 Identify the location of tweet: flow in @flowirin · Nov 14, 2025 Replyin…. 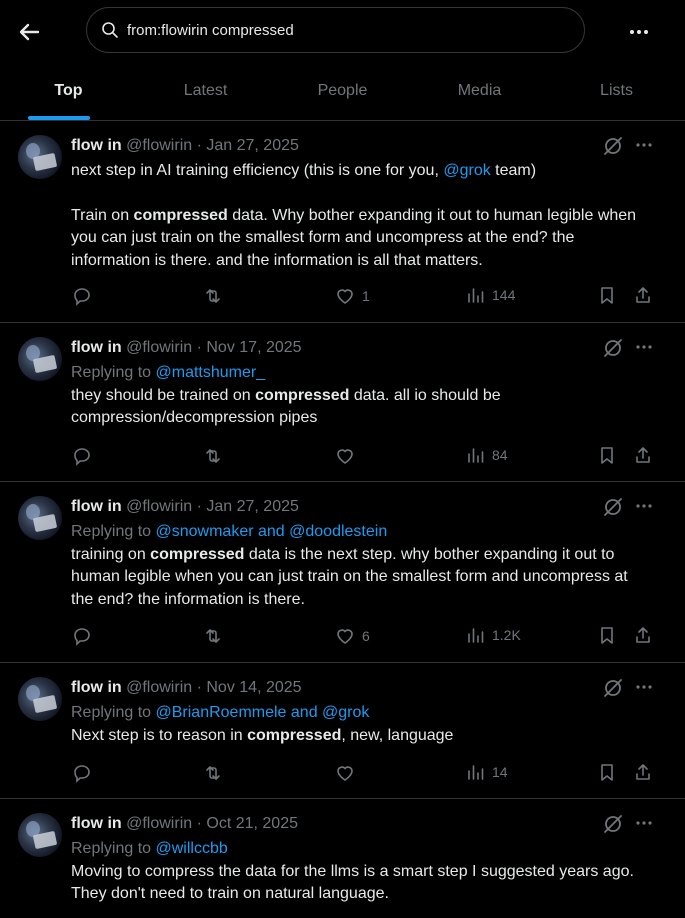
(342, 731).